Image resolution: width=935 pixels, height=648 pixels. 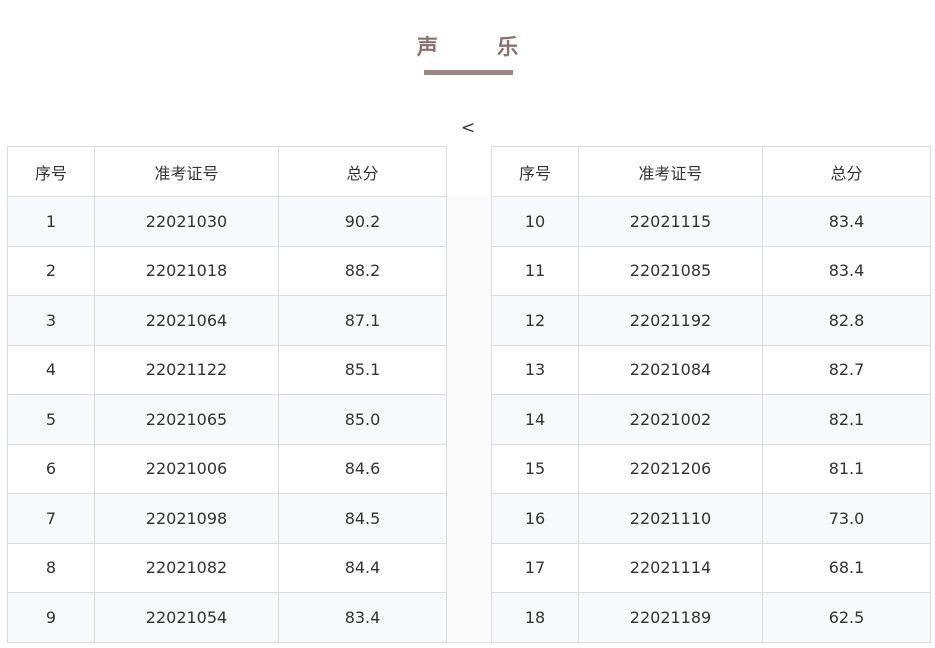 What do you see at coordinates (51, 221) in the screenshot?
I see `cell-index: 1` at bounding box center [51, 221].